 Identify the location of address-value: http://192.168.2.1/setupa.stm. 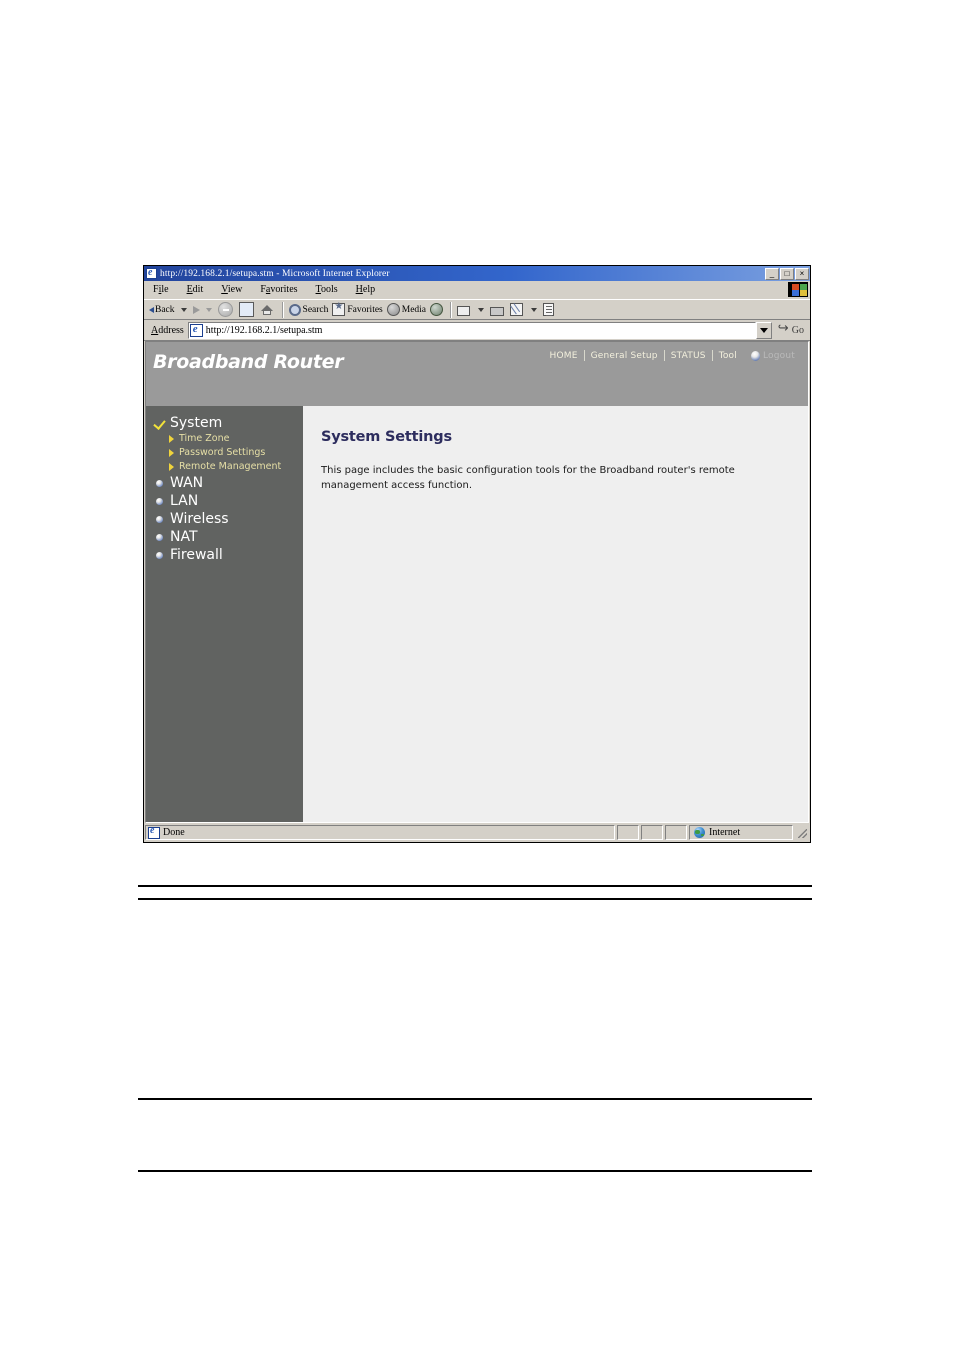
(264, 330).